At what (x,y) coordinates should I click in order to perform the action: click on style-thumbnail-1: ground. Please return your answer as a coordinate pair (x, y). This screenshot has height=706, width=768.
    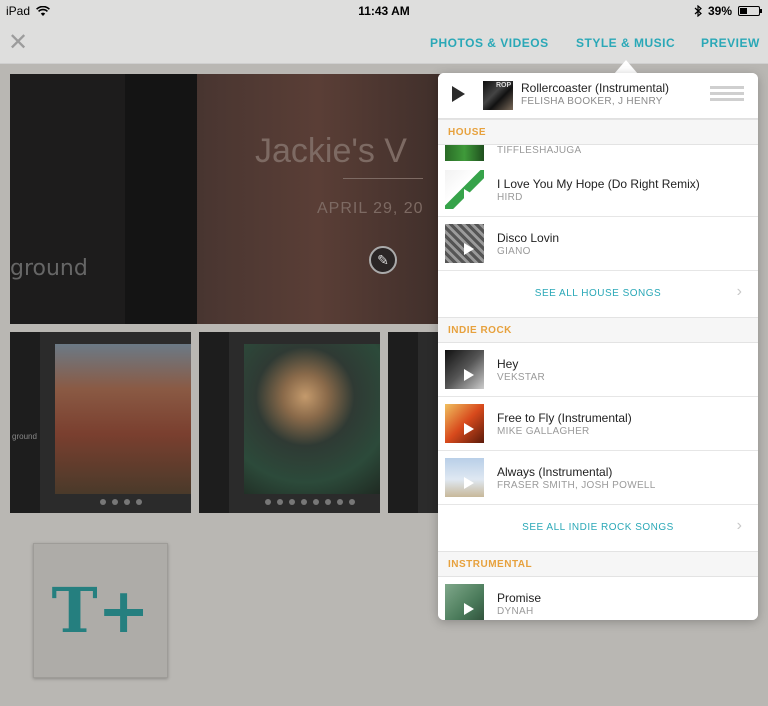
    Looking at the image, I should click on (100, 422).